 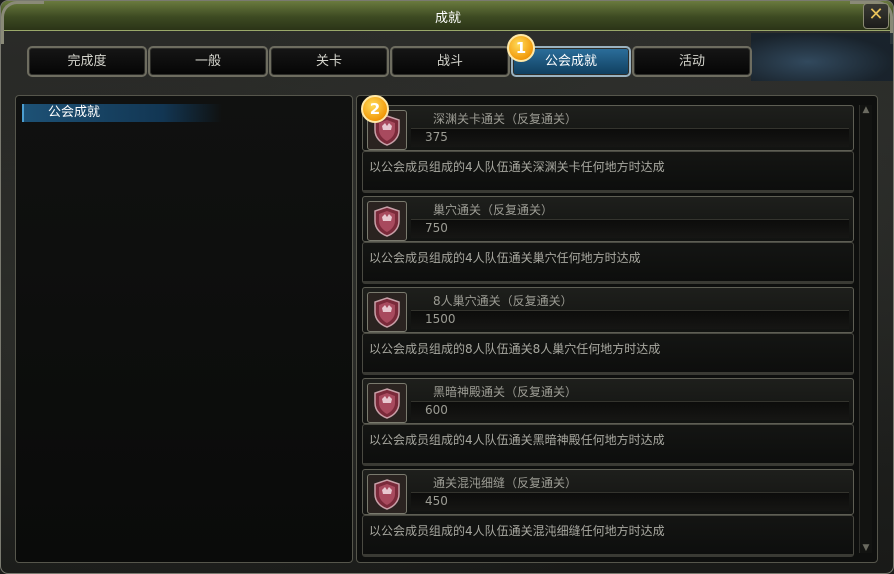 What do you see at coordinates (440, 319) in the screenshot?
I see `achievement-points: 1500` at bounding box center [440, 319].